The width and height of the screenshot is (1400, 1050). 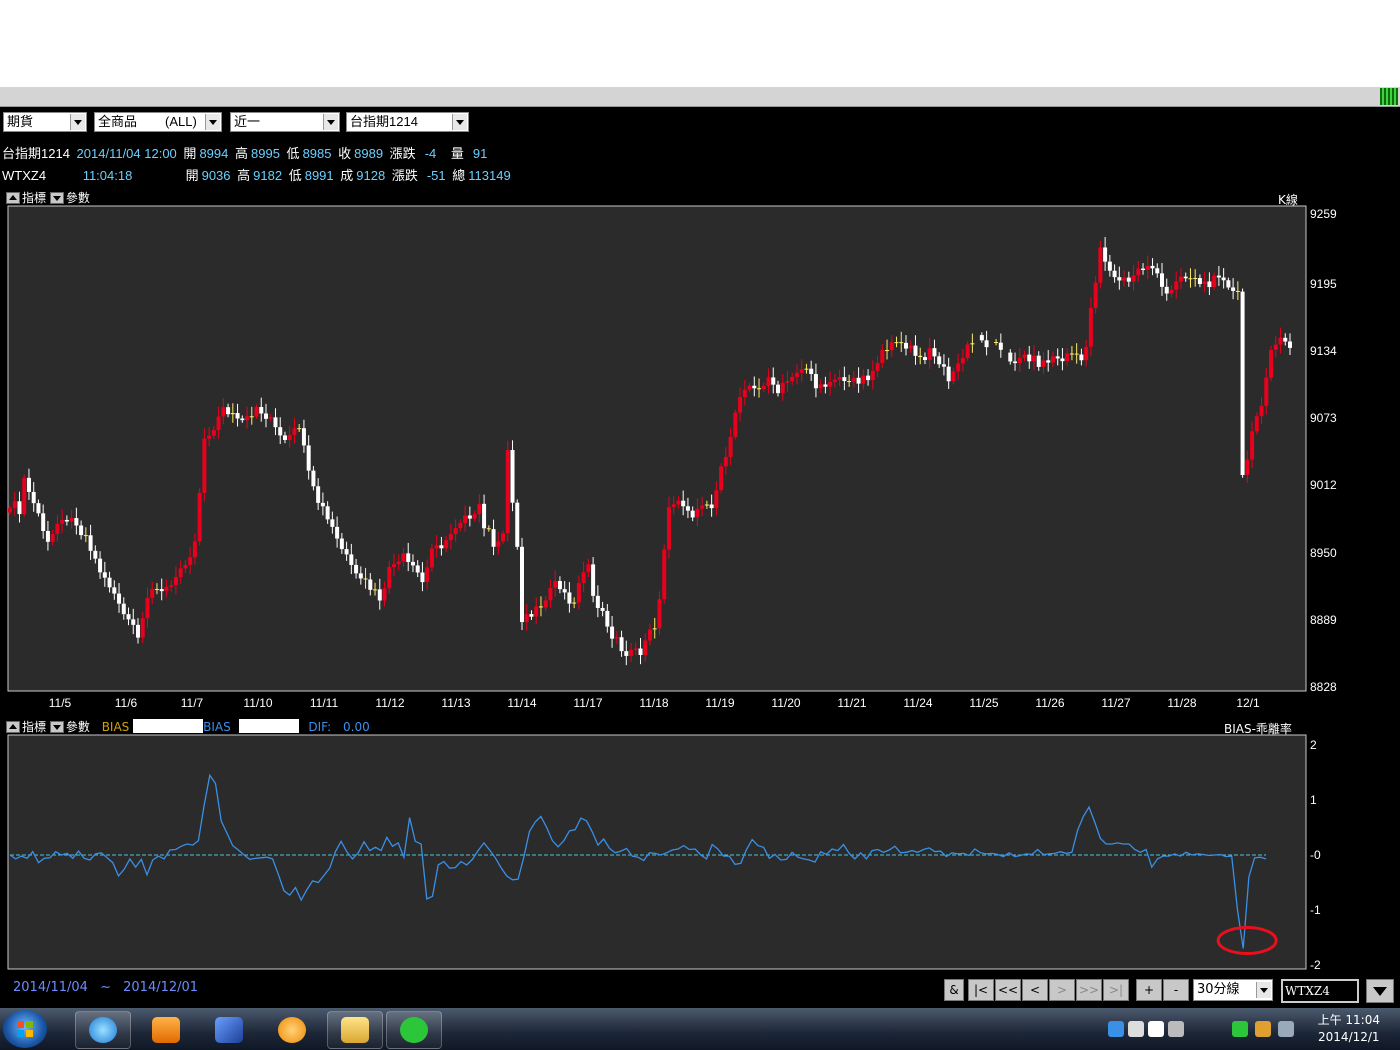 What do you see at coordinates (356, 727) in the screenshot?
I see `dif-value: 0.00` at bounding box center [356, 727].